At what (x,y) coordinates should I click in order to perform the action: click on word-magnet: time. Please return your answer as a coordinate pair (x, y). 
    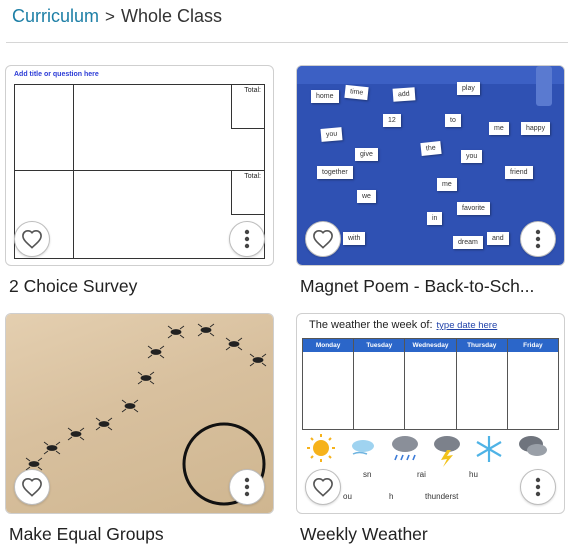
    Looking at the image, I should click on (356, 92).